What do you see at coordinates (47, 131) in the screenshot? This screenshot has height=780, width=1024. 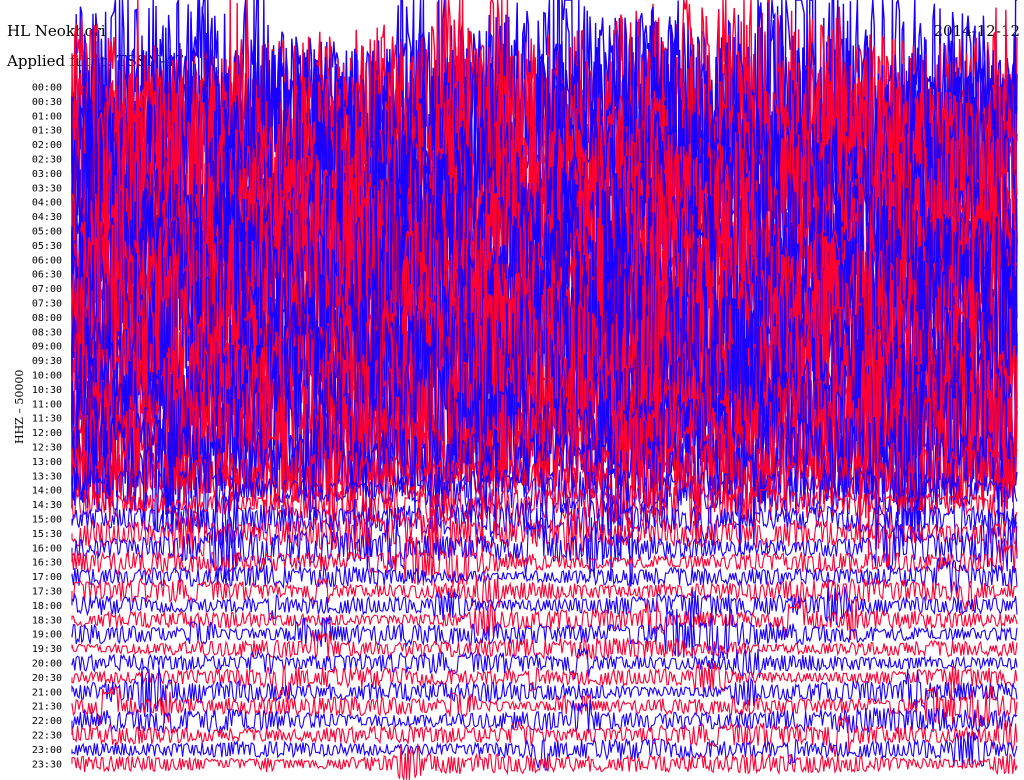 I see `tick-label: 01:30` at bounding box center [47, 131].